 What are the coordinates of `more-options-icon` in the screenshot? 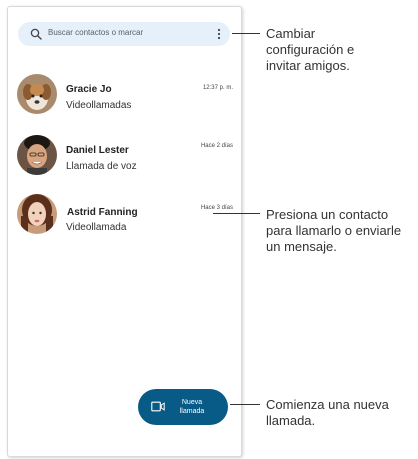 It's located at (219, 34).